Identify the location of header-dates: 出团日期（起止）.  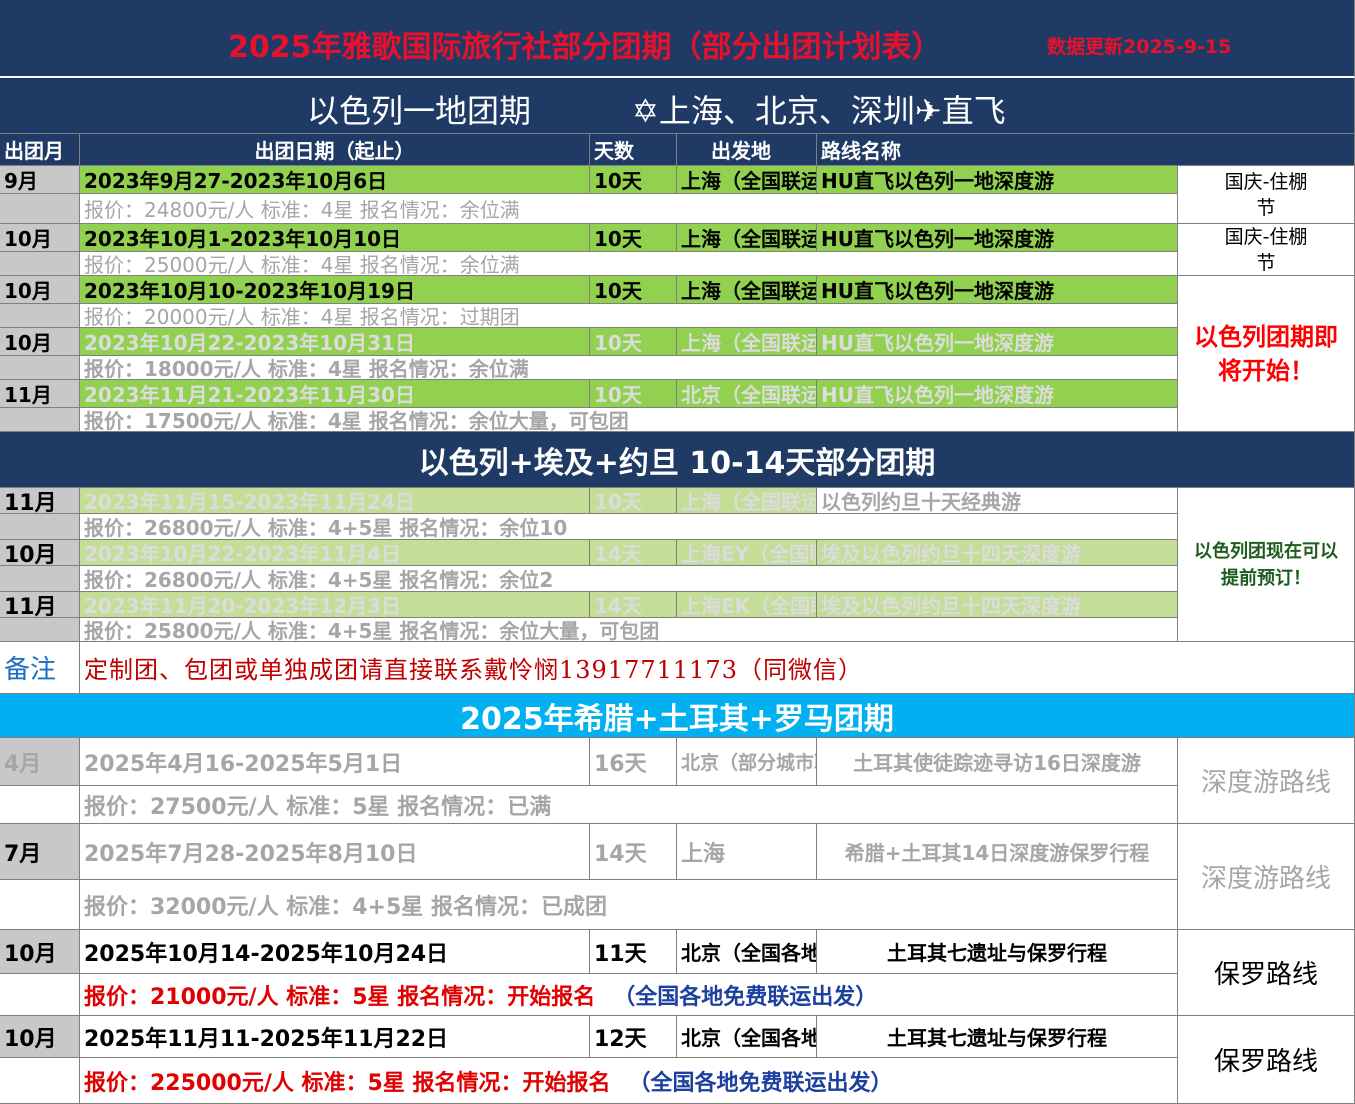
(335, 150).